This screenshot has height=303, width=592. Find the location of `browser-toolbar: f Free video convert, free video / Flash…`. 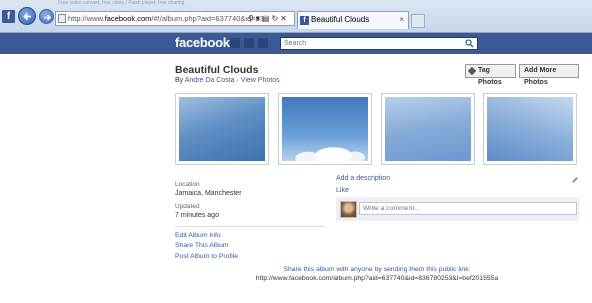

browser-toolbar: f Free video convert, free video / Flash… is located at coordinates (296, 16).